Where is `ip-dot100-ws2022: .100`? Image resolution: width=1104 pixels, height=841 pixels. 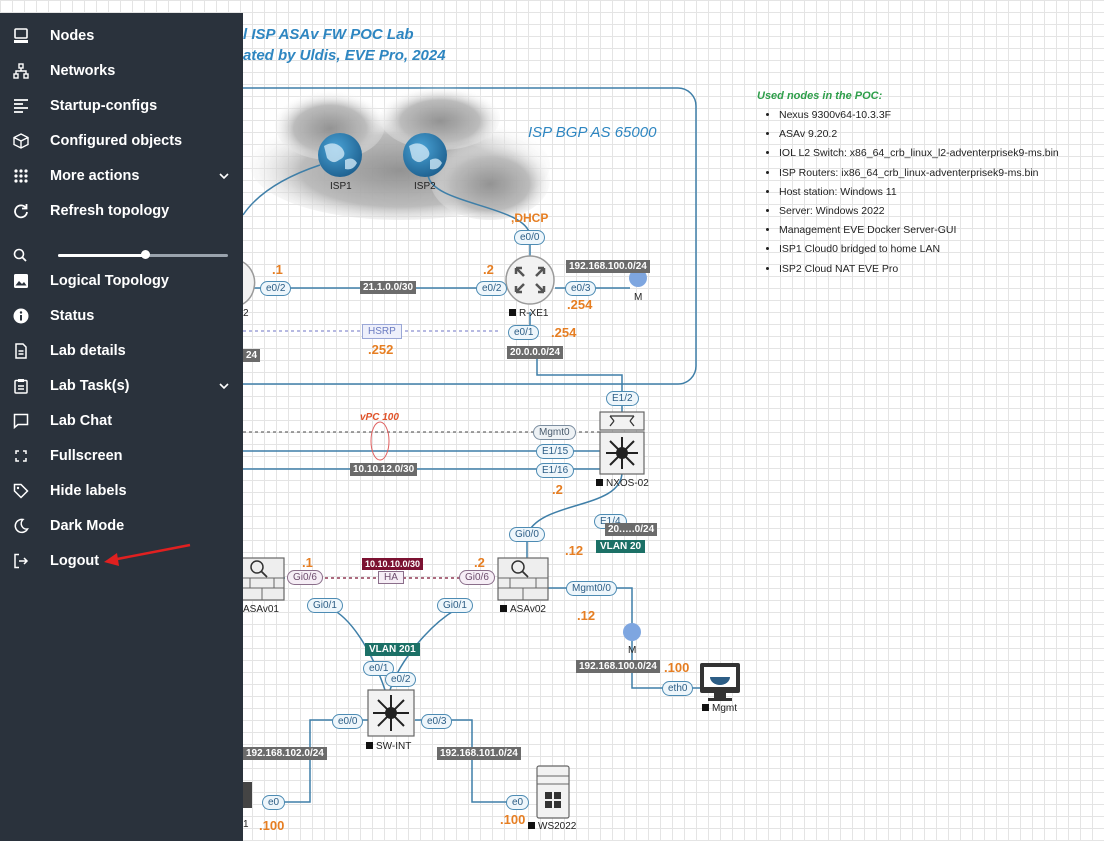
ip-dot100-ws2022: .100 is located at coordinates (513, 819).